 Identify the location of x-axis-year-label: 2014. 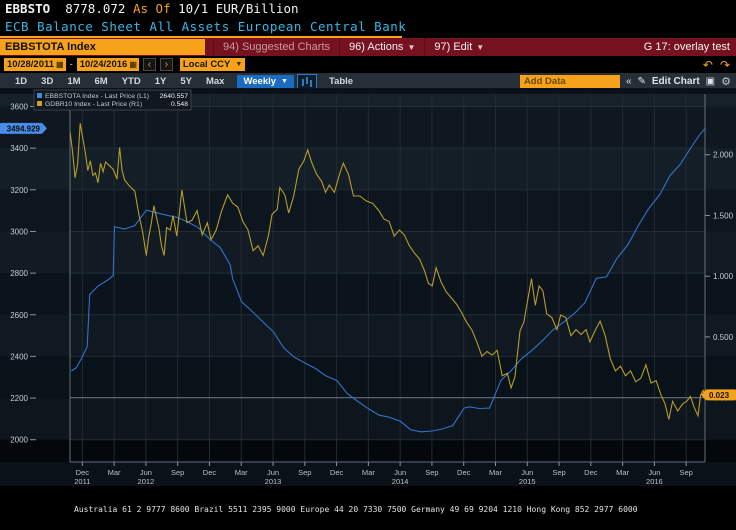
(400, 481).